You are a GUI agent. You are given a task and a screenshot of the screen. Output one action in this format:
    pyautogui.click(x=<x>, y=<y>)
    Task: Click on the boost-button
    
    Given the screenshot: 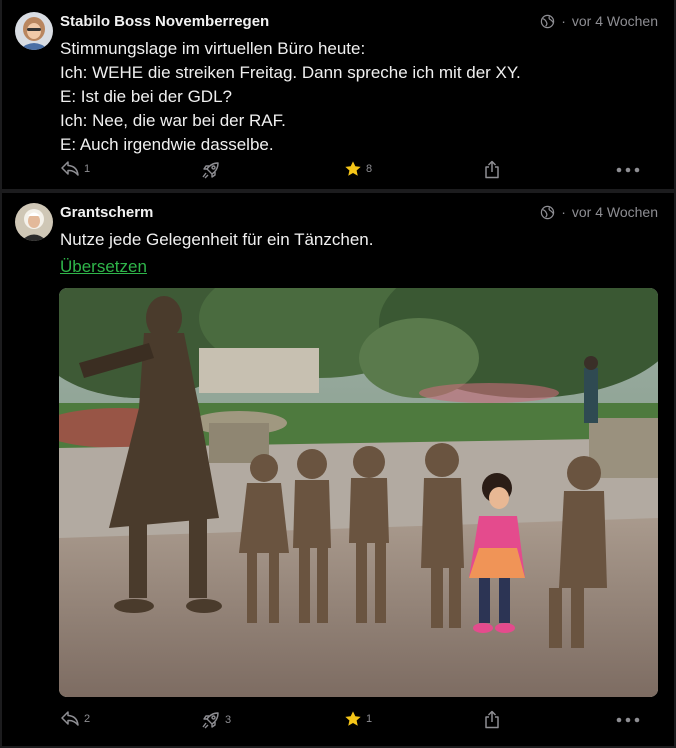 What is the action you would take?
    pyautogui.click(x=213, y=170)
    